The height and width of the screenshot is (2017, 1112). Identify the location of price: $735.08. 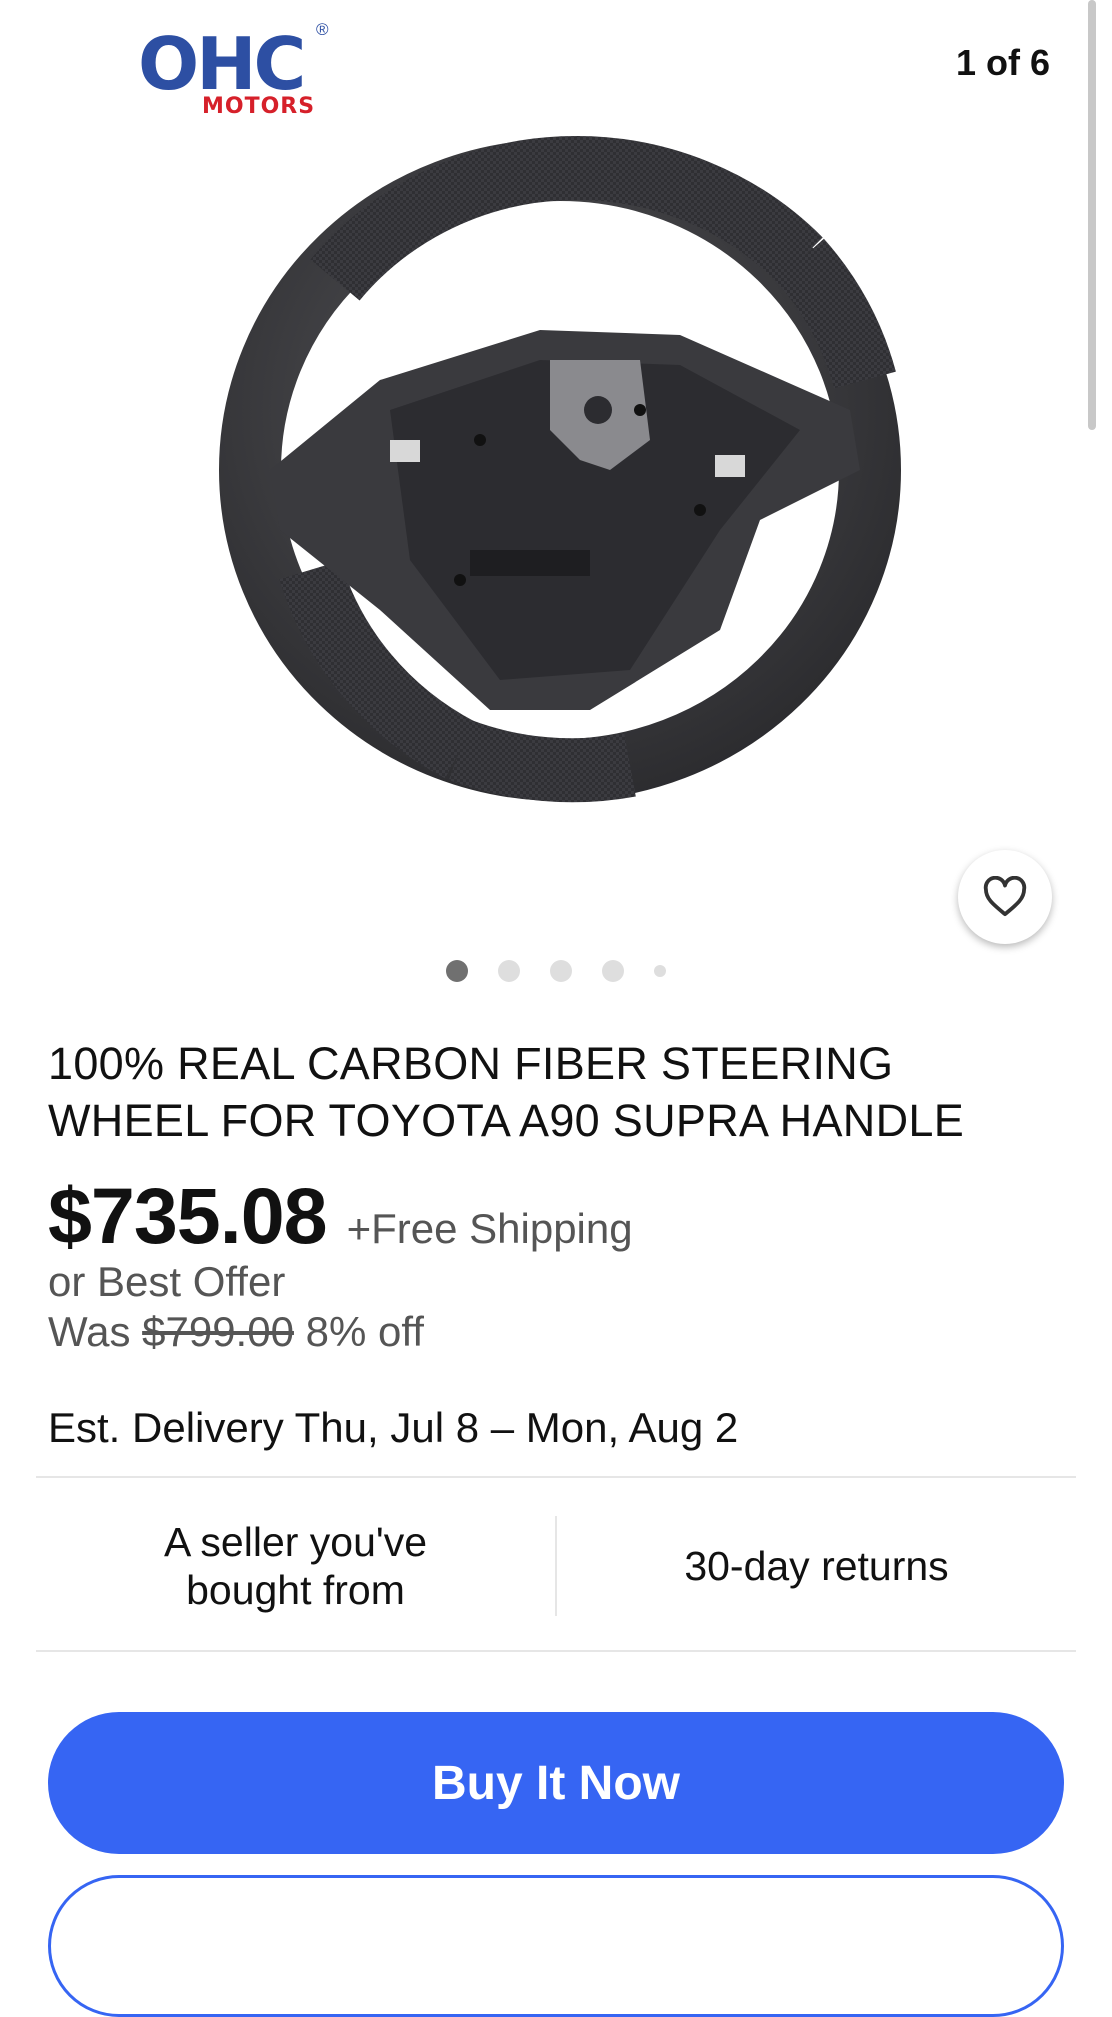
(188, 1215).